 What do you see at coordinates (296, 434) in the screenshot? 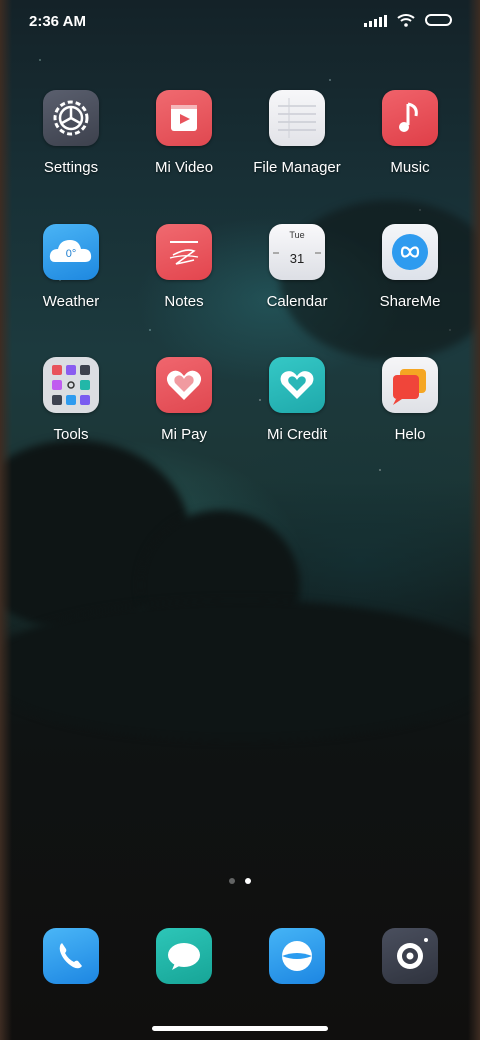
I see `app-label: Mi Credit` at bounding box center [296, 434].